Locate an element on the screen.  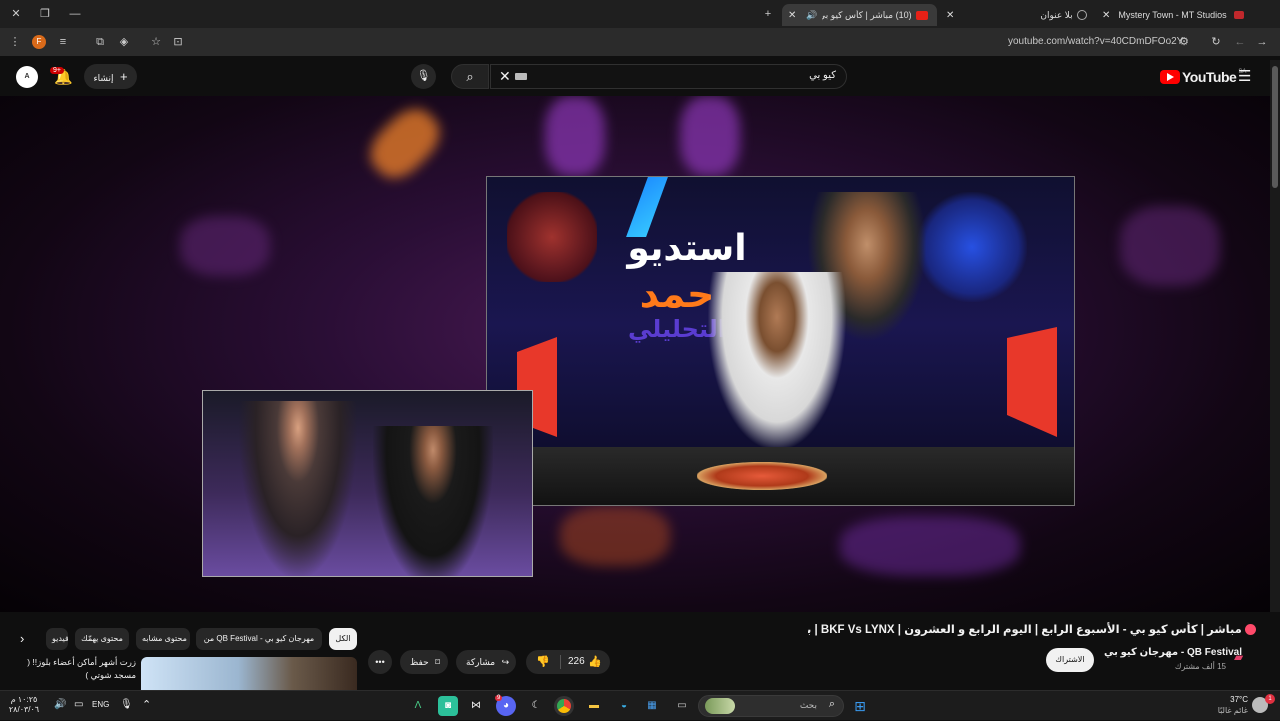
chip-video: فيديو is located at coordinates (57, 639).